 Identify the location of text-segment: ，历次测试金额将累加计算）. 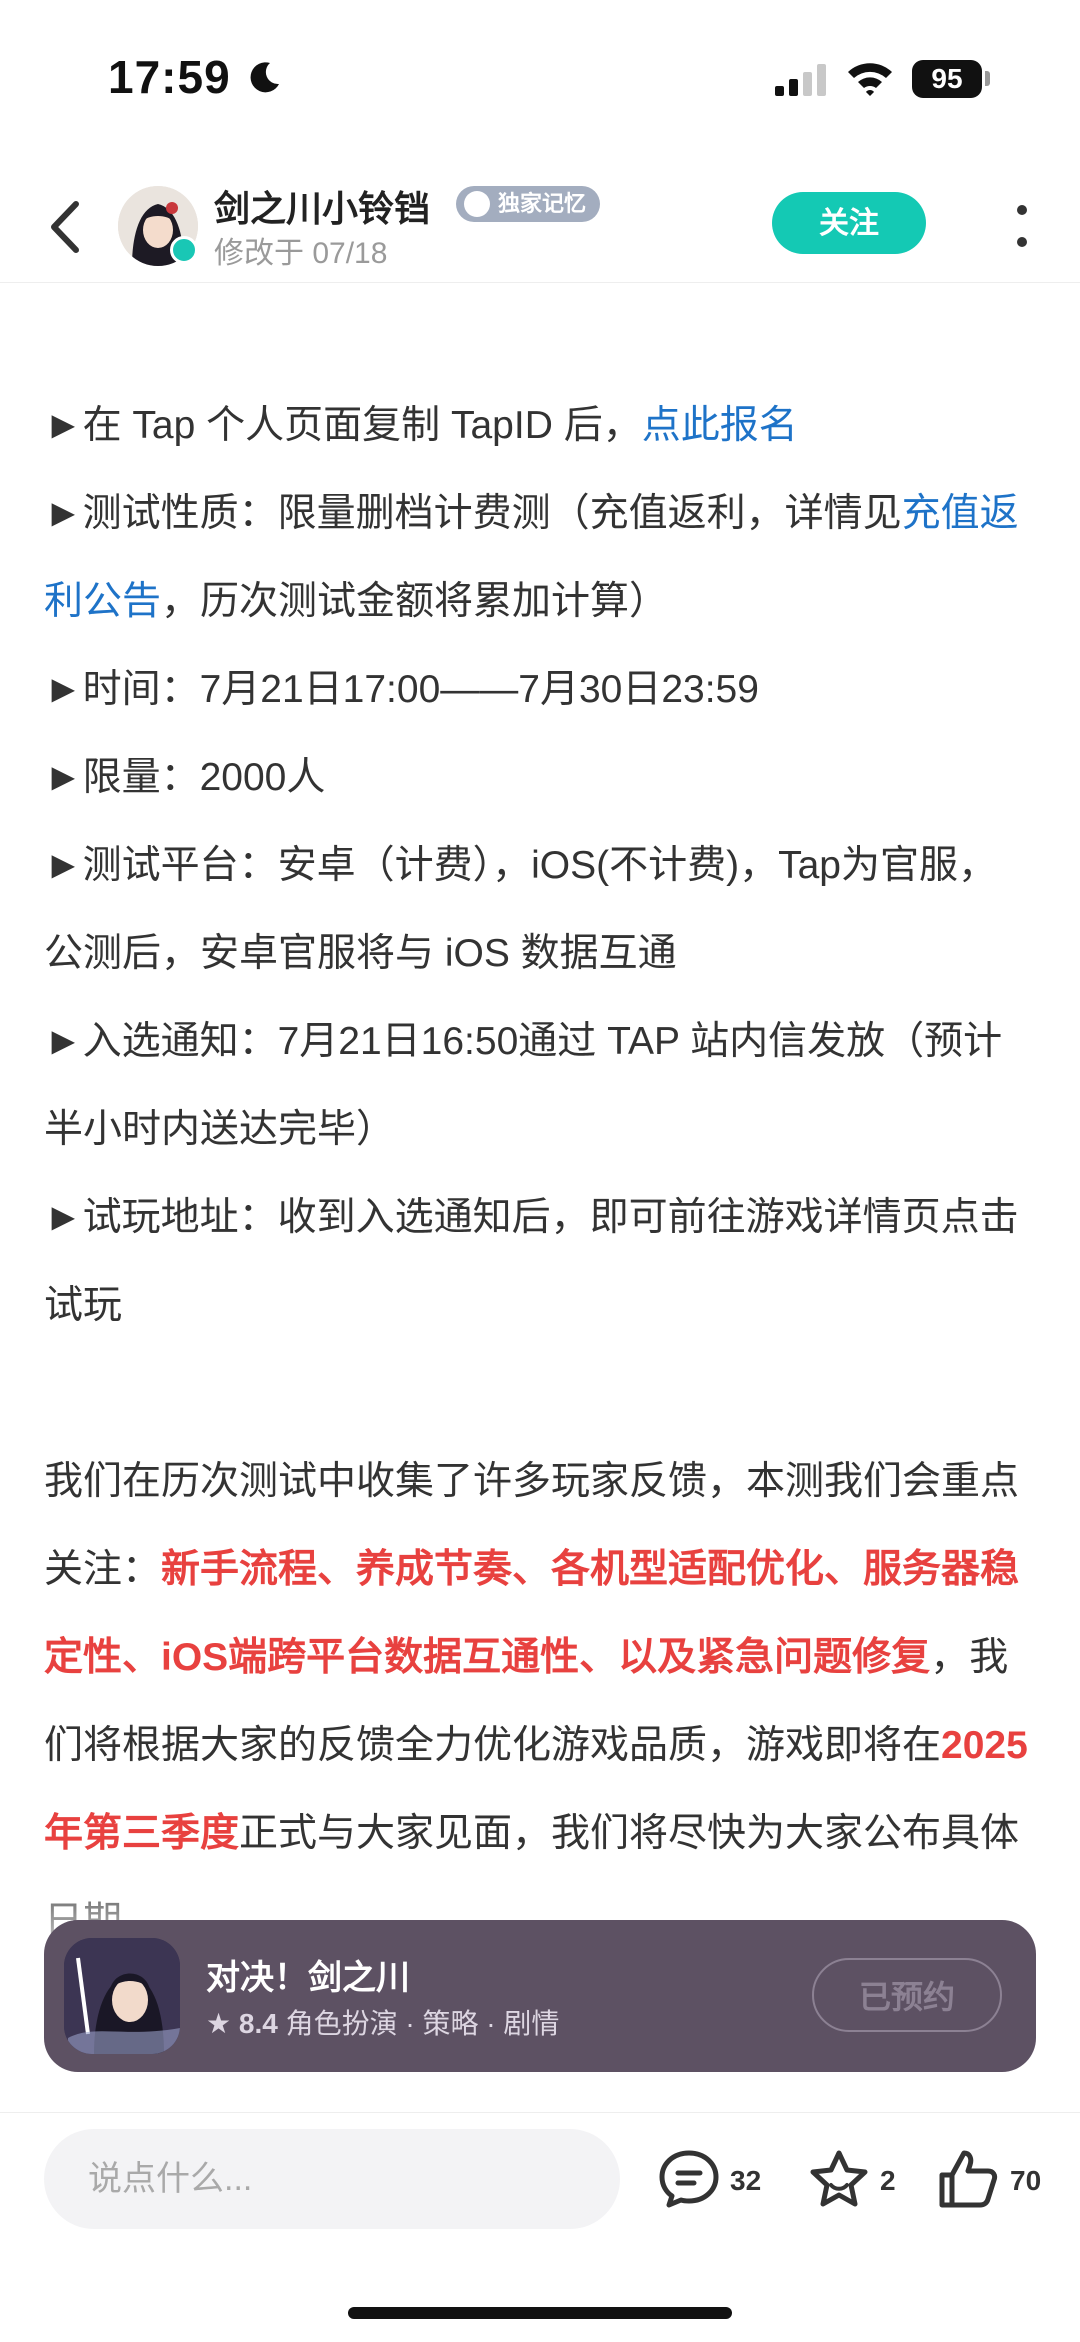
(415, 601).